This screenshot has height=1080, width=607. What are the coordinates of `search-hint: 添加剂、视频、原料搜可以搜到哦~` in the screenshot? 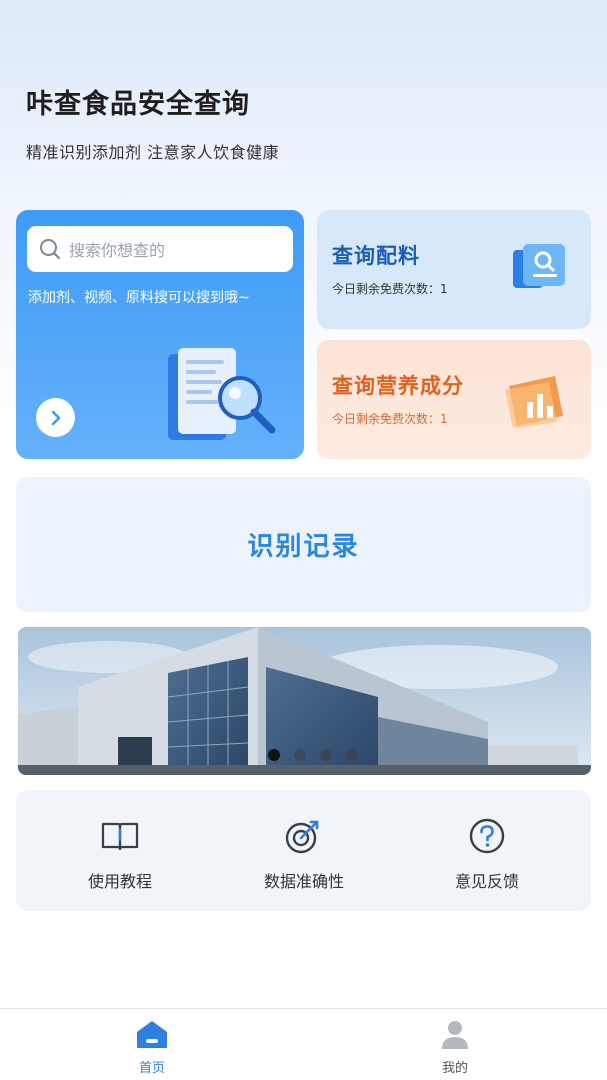 It's located at (139, 298).